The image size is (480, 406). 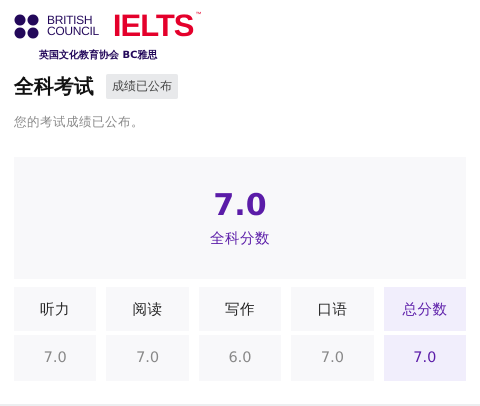 What do you see at coordinates (240, 205) in the screenshot?
I see `overall-score: 7.0` at bounding box center [240, 205].